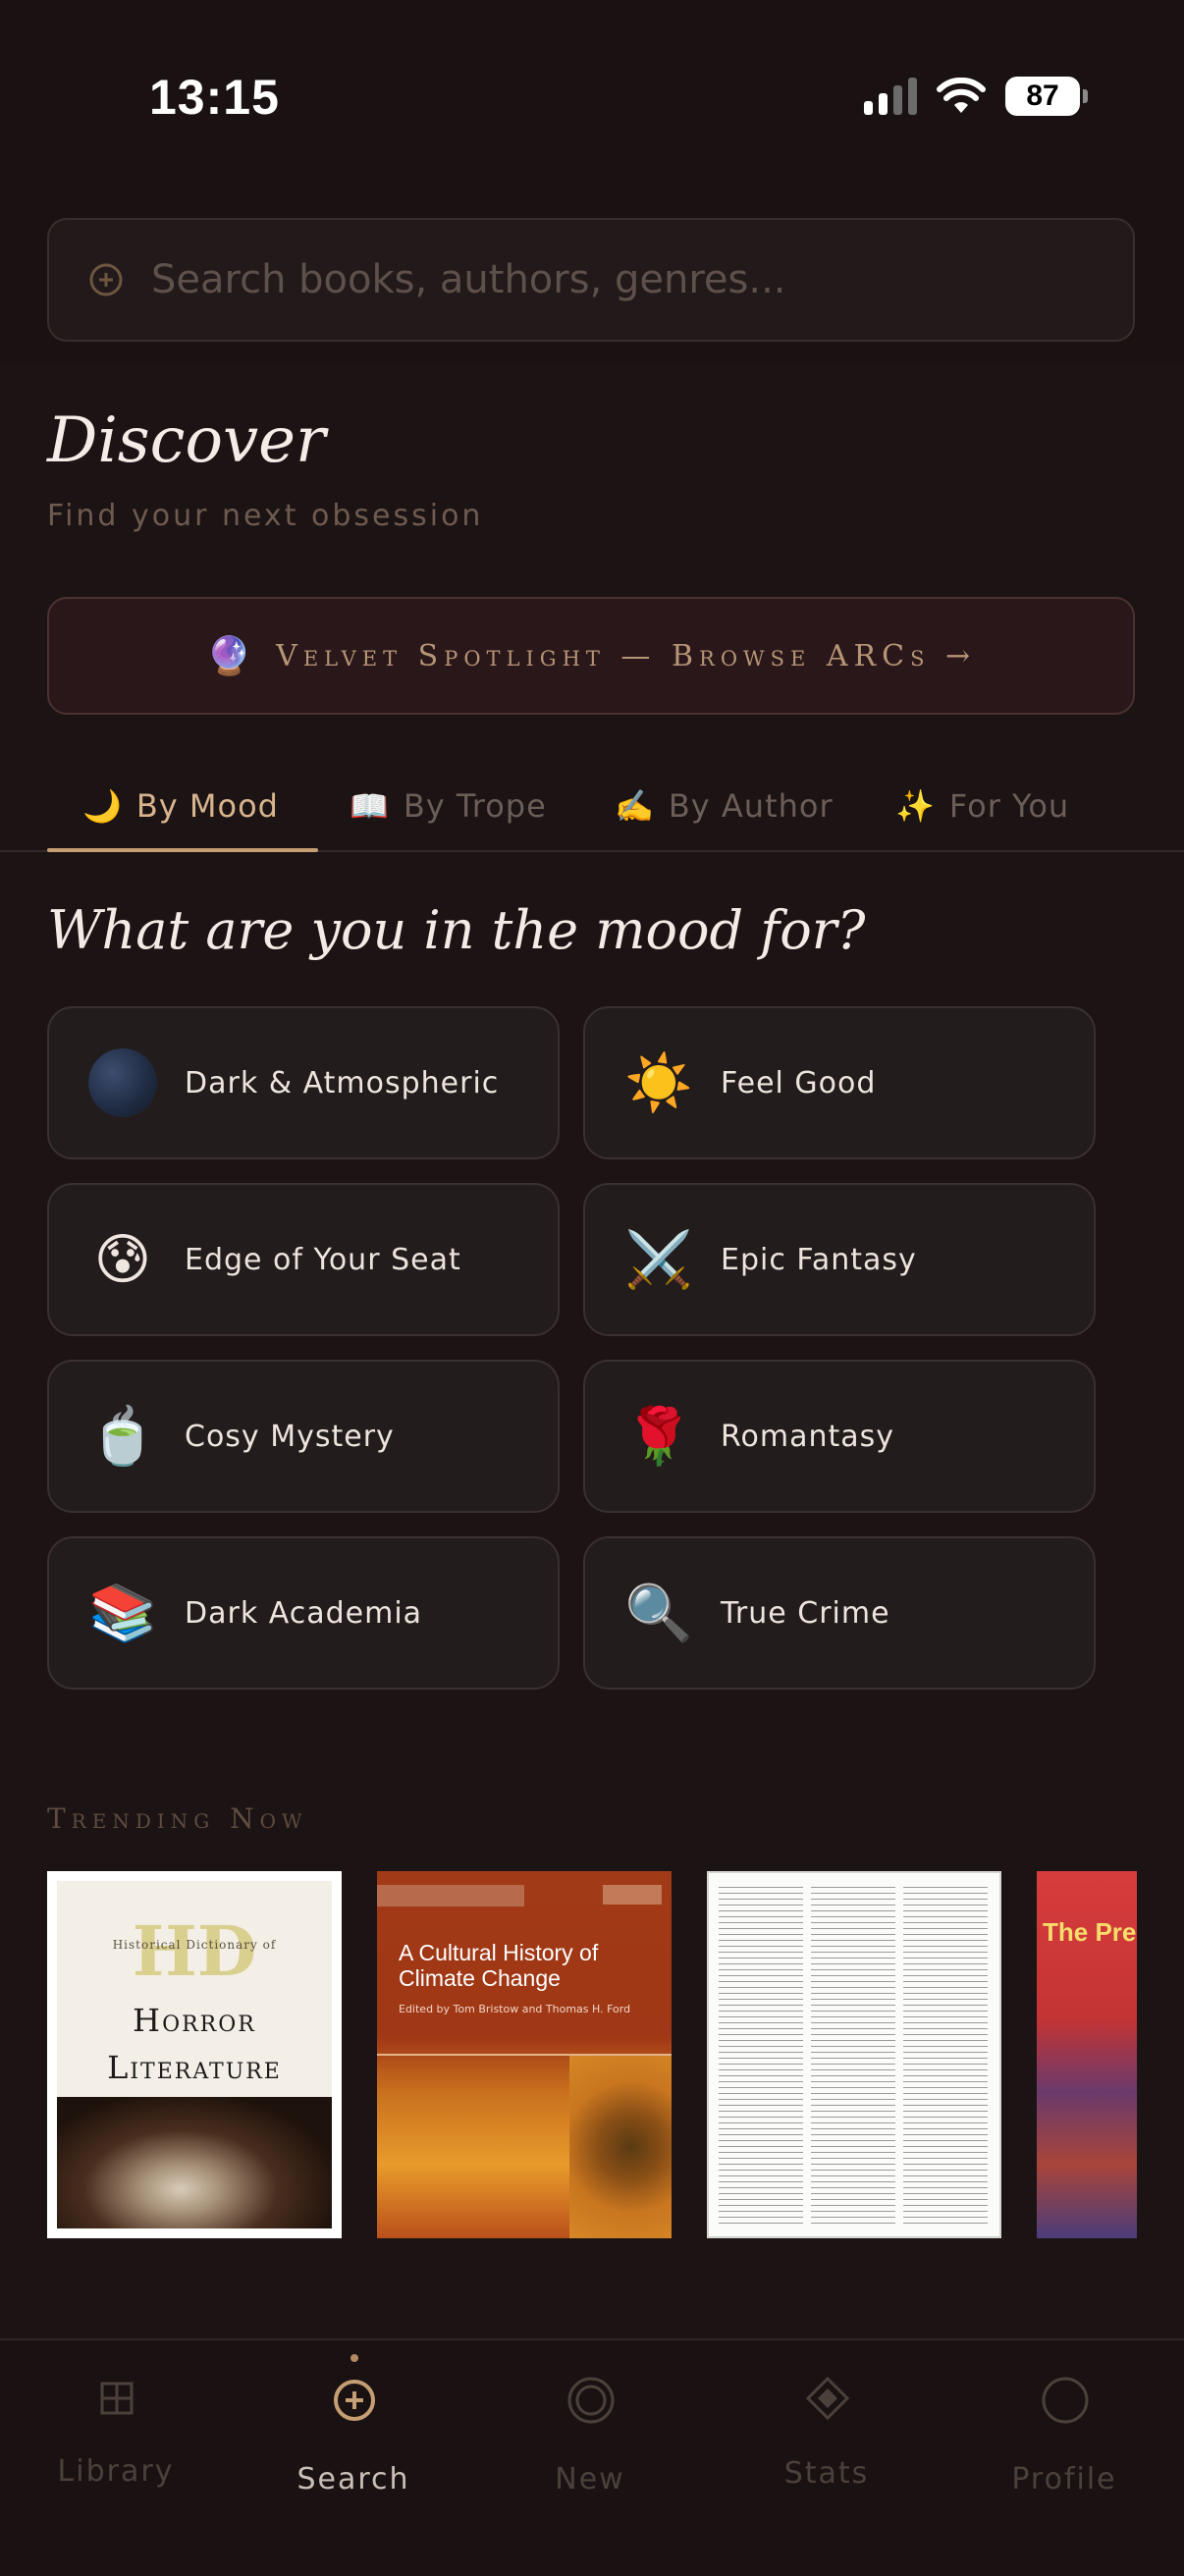 This screenshot has height=2576, width=1184. I want to click on tab-for-you: ✨ For You, so click(982, 806).